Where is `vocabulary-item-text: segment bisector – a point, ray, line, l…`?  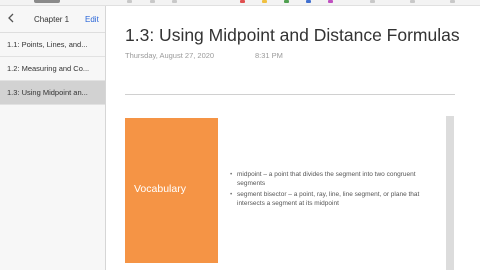 vocabulary-item-text: segment bisector – a point, ray, line, l… is located at coordinates (328, 199).